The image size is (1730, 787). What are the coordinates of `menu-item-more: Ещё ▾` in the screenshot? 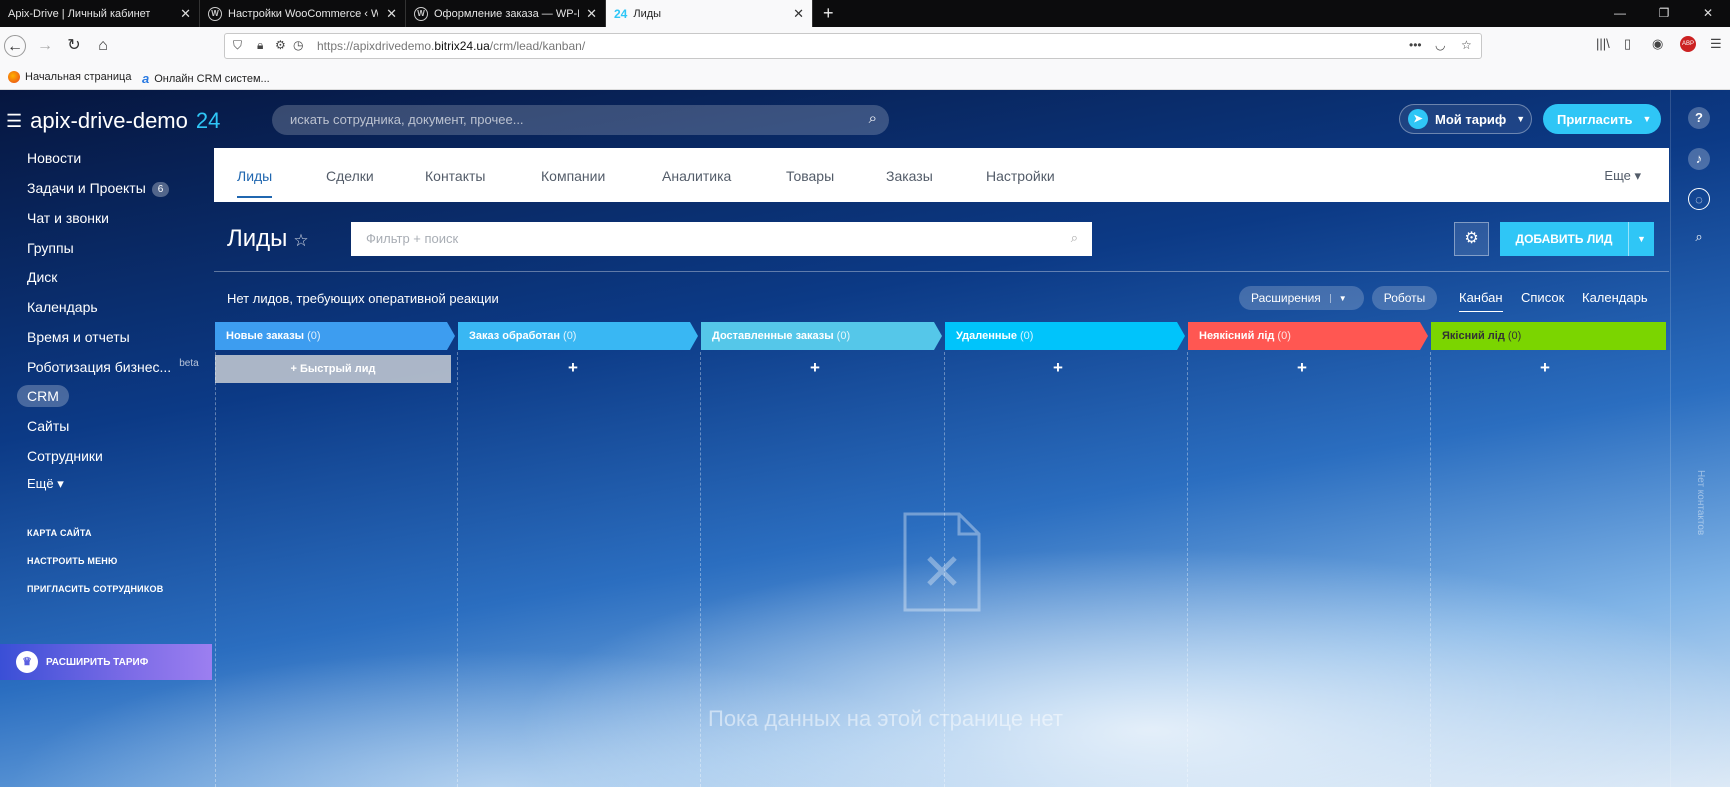 It's located at (45, 484).